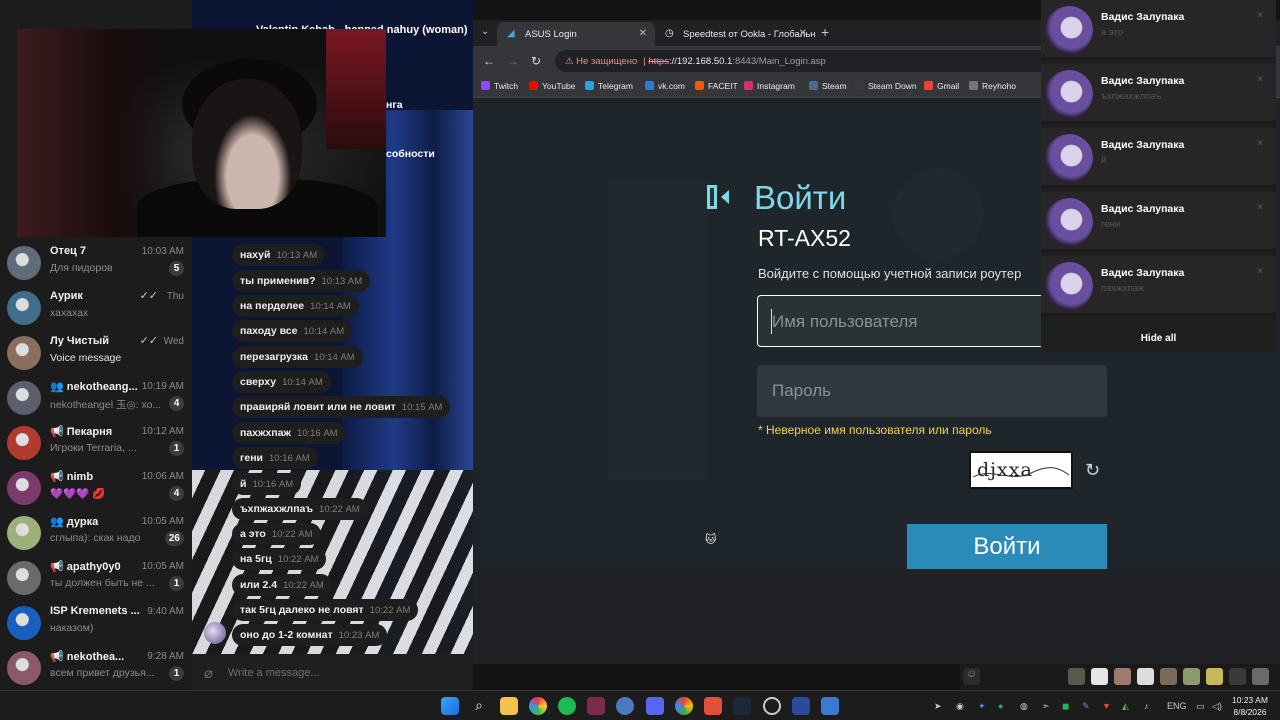  I want to click on app-icon, so click(596, 706).